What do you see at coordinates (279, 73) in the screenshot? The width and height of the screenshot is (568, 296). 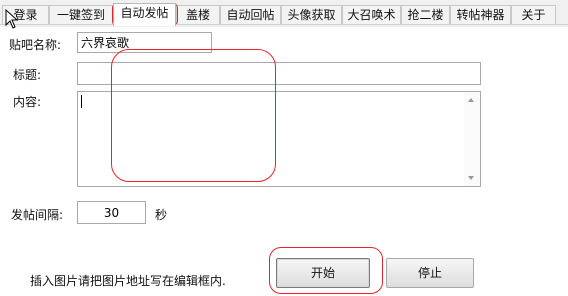 I see `title-input` at bounding box center [279, 73].